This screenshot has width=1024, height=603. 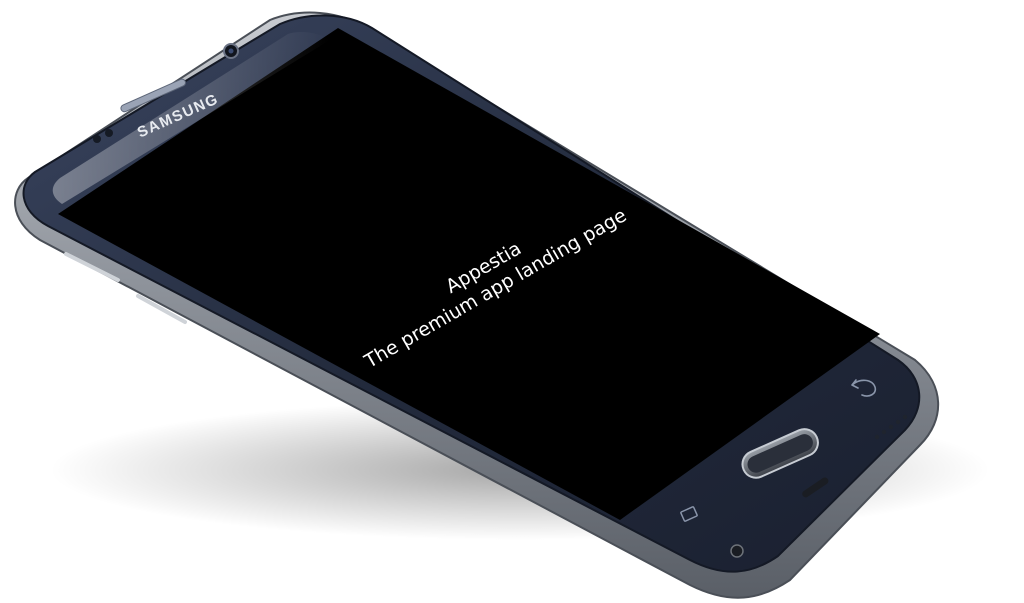 I want to click on headphone-jack, so click(x=737, y=551).